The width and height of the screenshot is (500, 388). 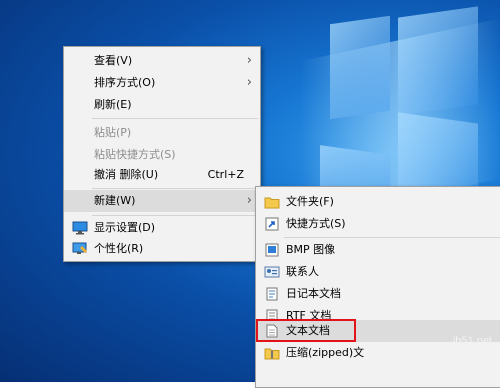 What do you see at coordinates (378, 250) in the screenshot?
I see `submenu-item-bmp-image: BMP 图像` at bounding box center [378, 250].